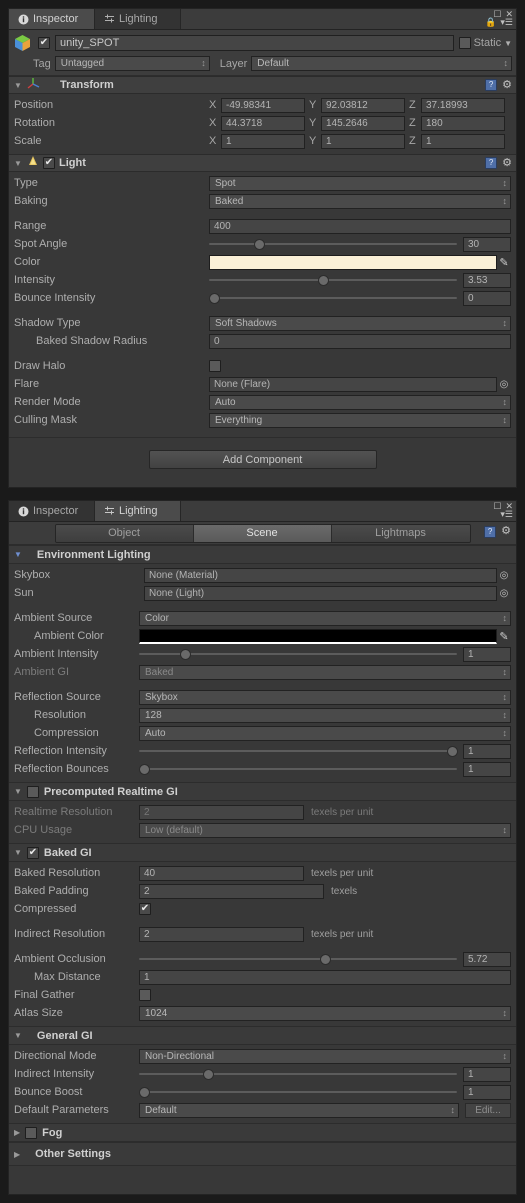 This screenshot has height=1203, width=525. What do you see at coordinates (325, 1013) in the screenshot?
I see `atlas-size-dropdown: 1024` at bounding box center [325, 1013].